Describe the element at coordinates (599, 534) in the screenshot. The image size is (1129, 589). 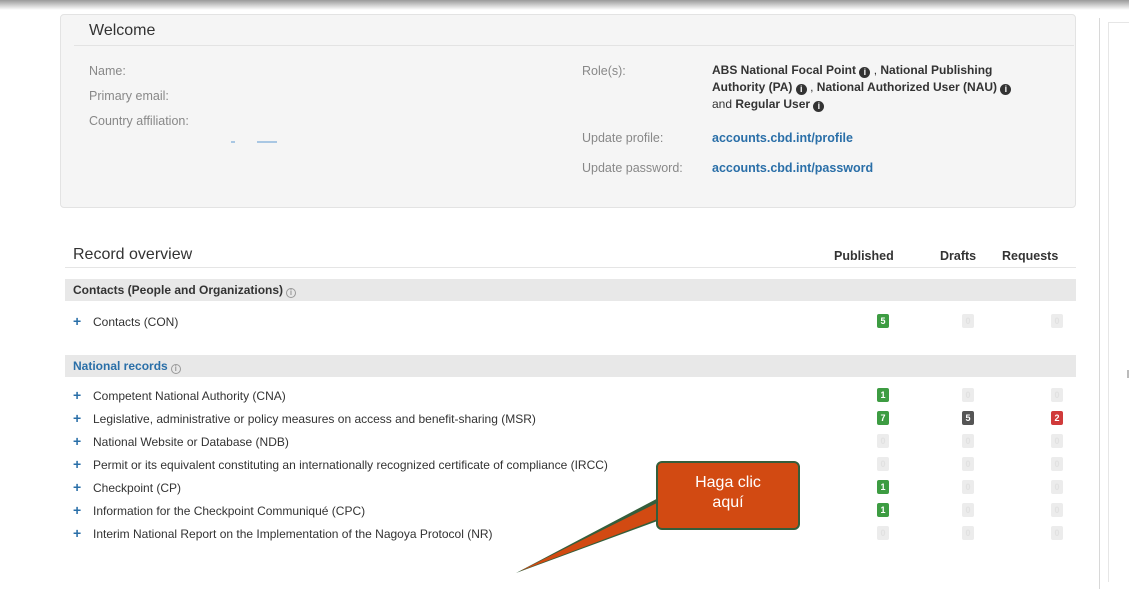
I see `callout-arrow` at that location.